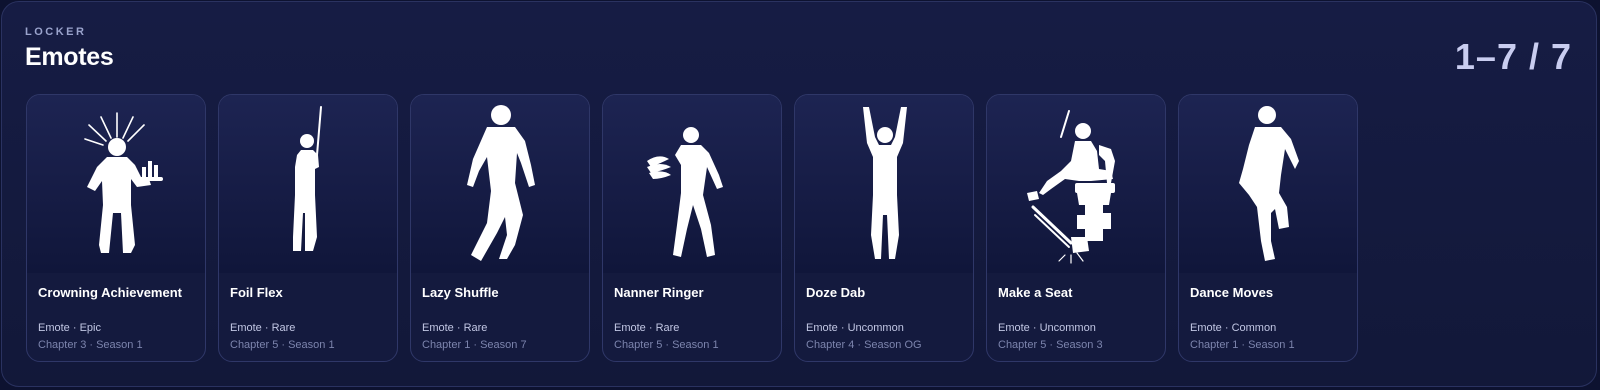  Describe the element at coordinates (836, 292) in the screenshot. I see `emote-name: Doze Dab` at that location.